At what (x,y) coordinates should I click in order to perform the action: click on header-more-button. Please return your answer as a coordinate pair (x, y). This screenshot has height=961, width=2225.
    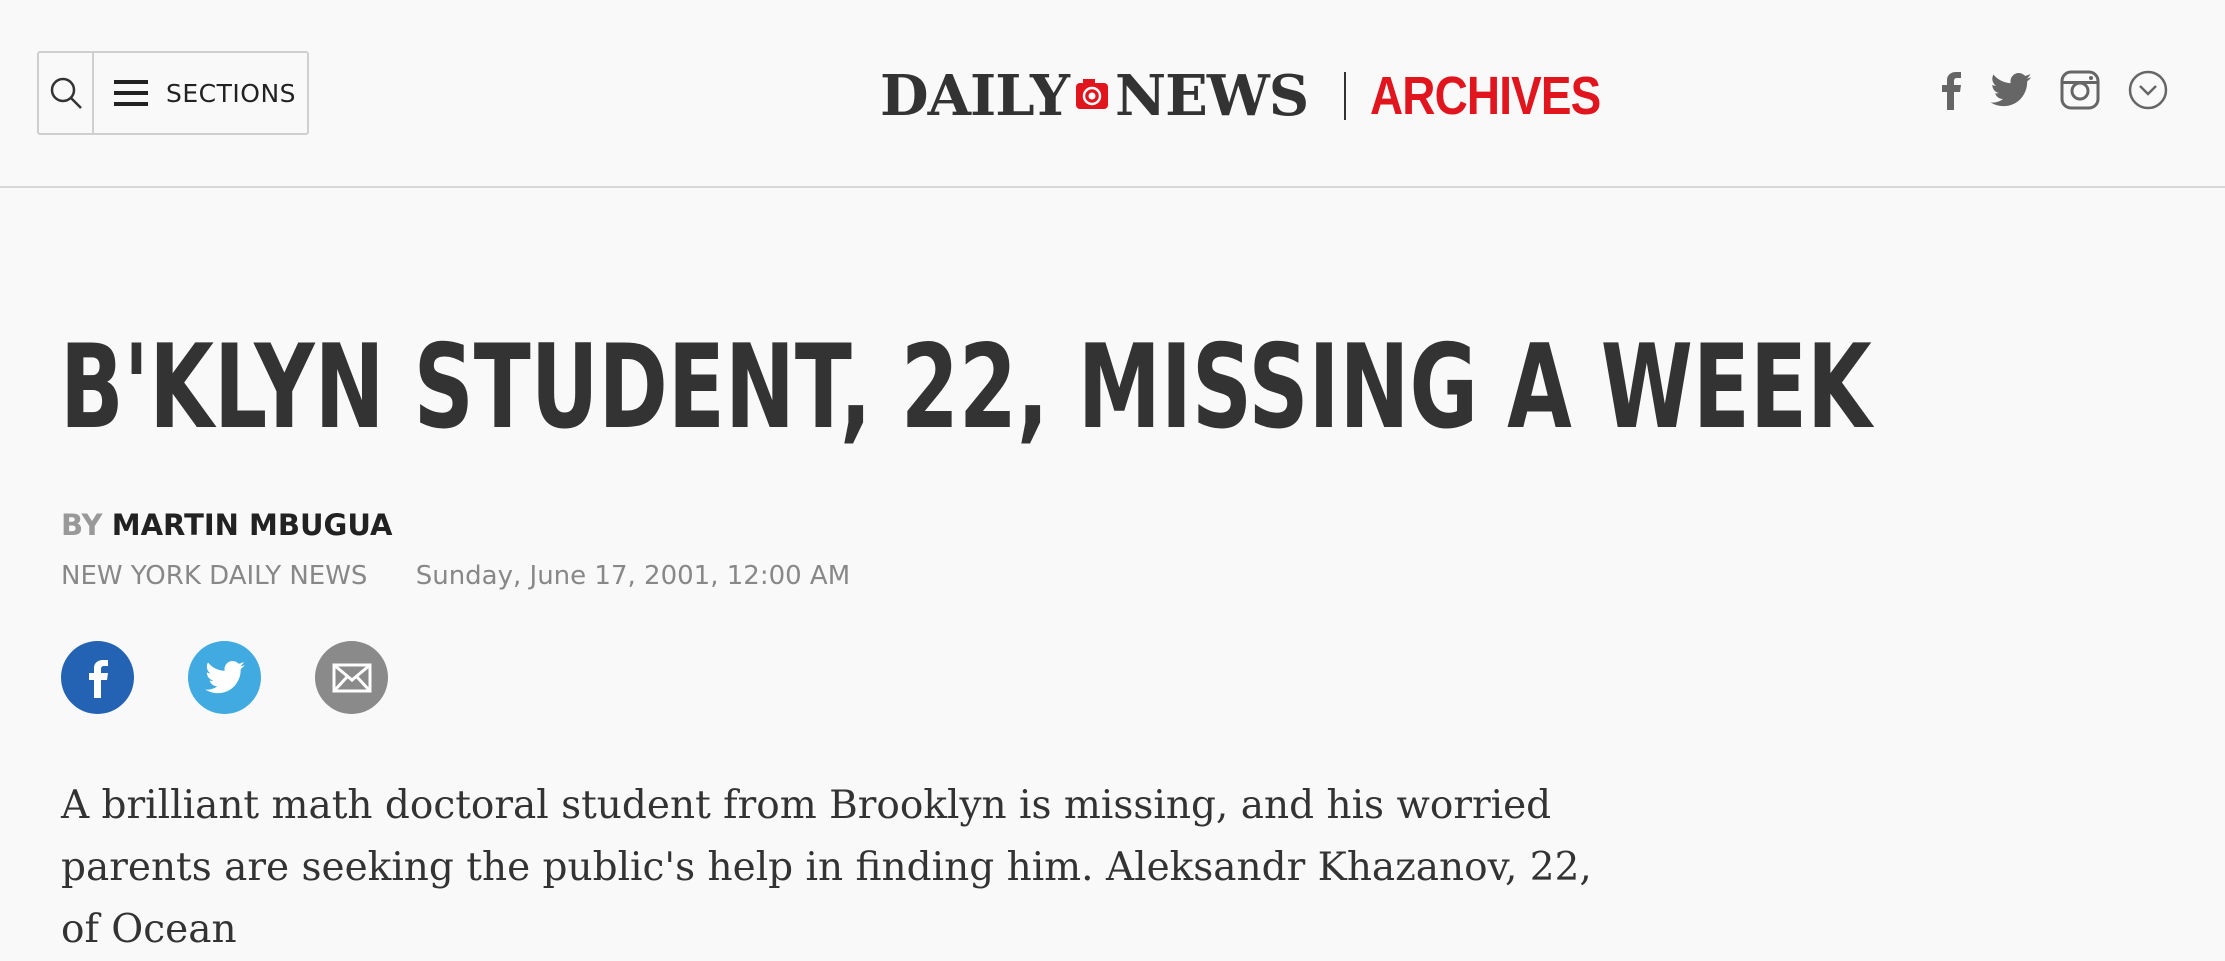
    Looking at the image, I should click on (2148, 90).